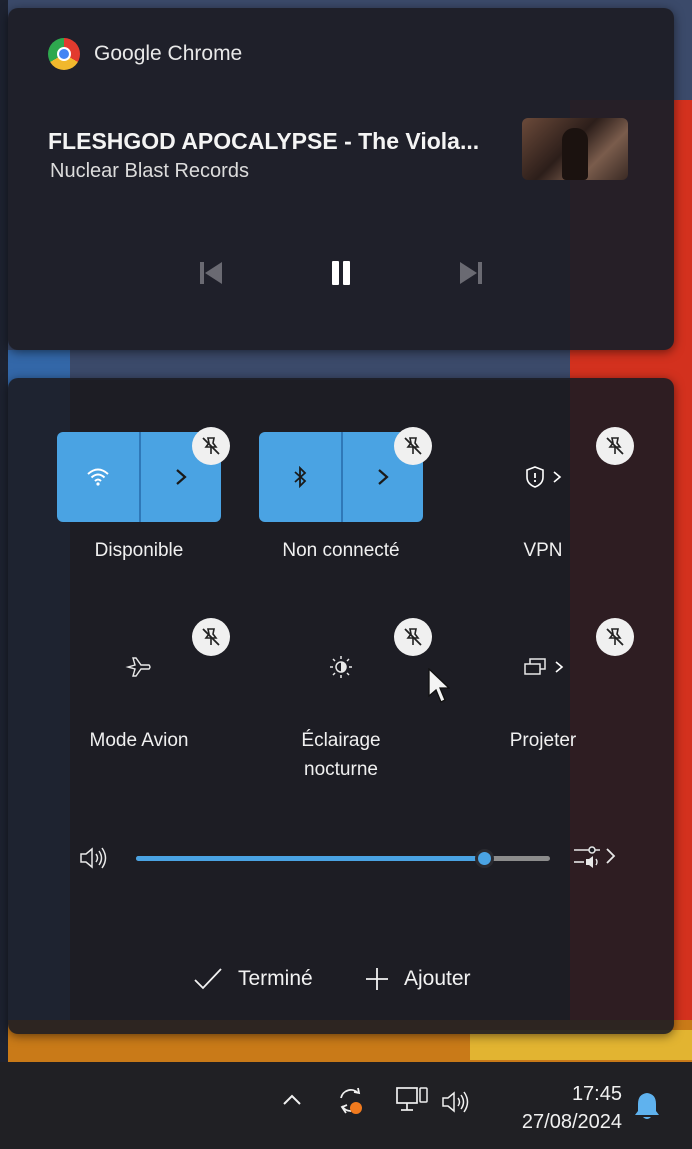 The width and height of the screenshot is (692, 1149). I want to click on clock-time: 17:45, so click(596, 1094).